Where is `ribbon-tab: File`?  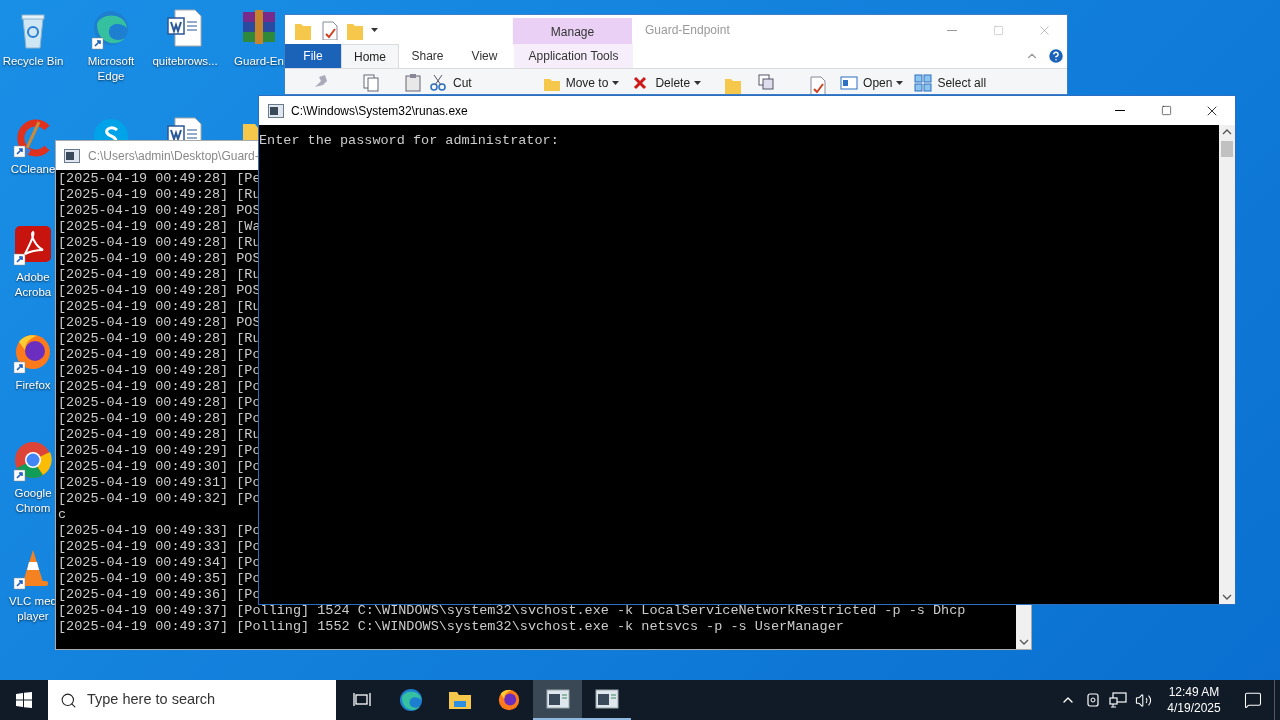 ribbon-tab: File is located at coordinates (313, 56).